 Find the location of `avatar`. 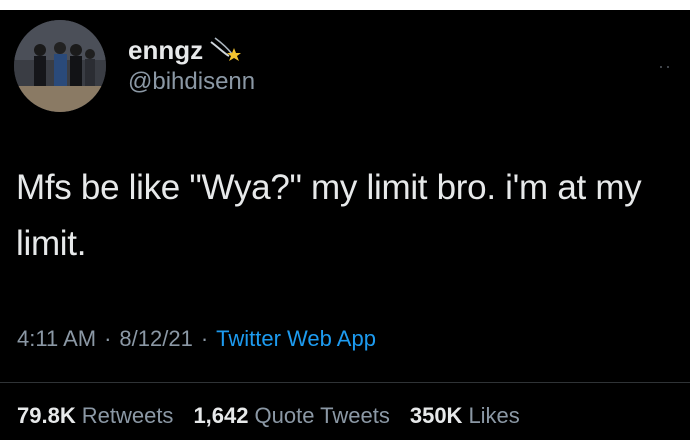

avatar is located at coordinates (60, 66).